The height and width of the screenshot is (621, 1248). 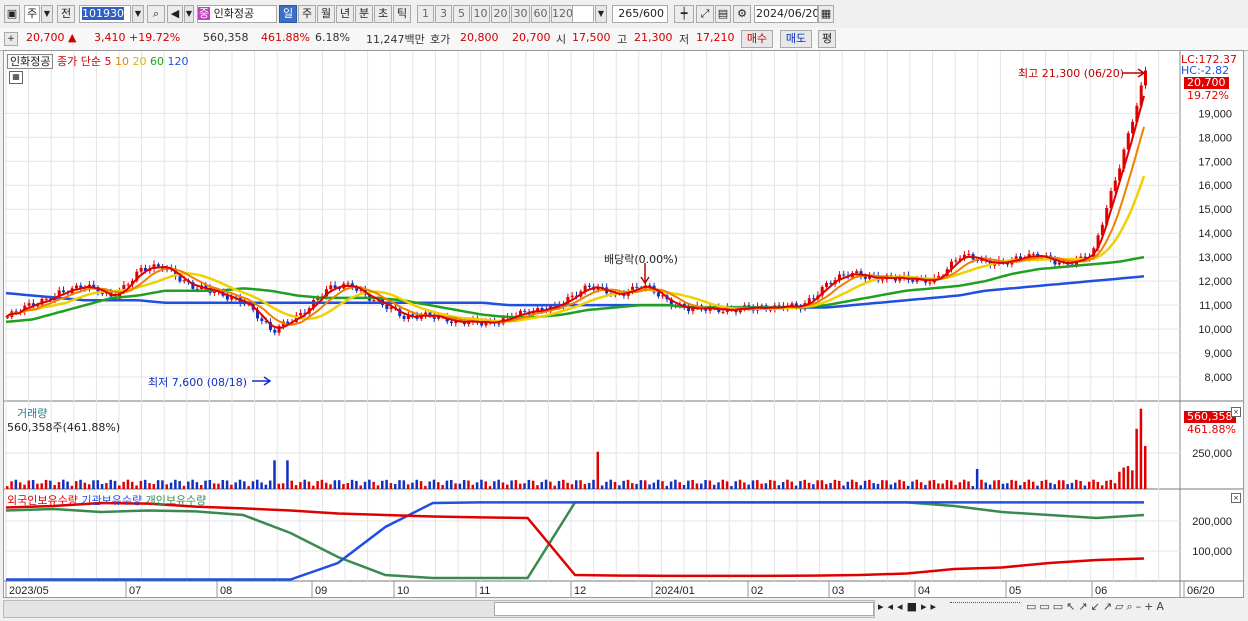 I want to click on volume-close-icon: ×, so click(x=1236, y=412).